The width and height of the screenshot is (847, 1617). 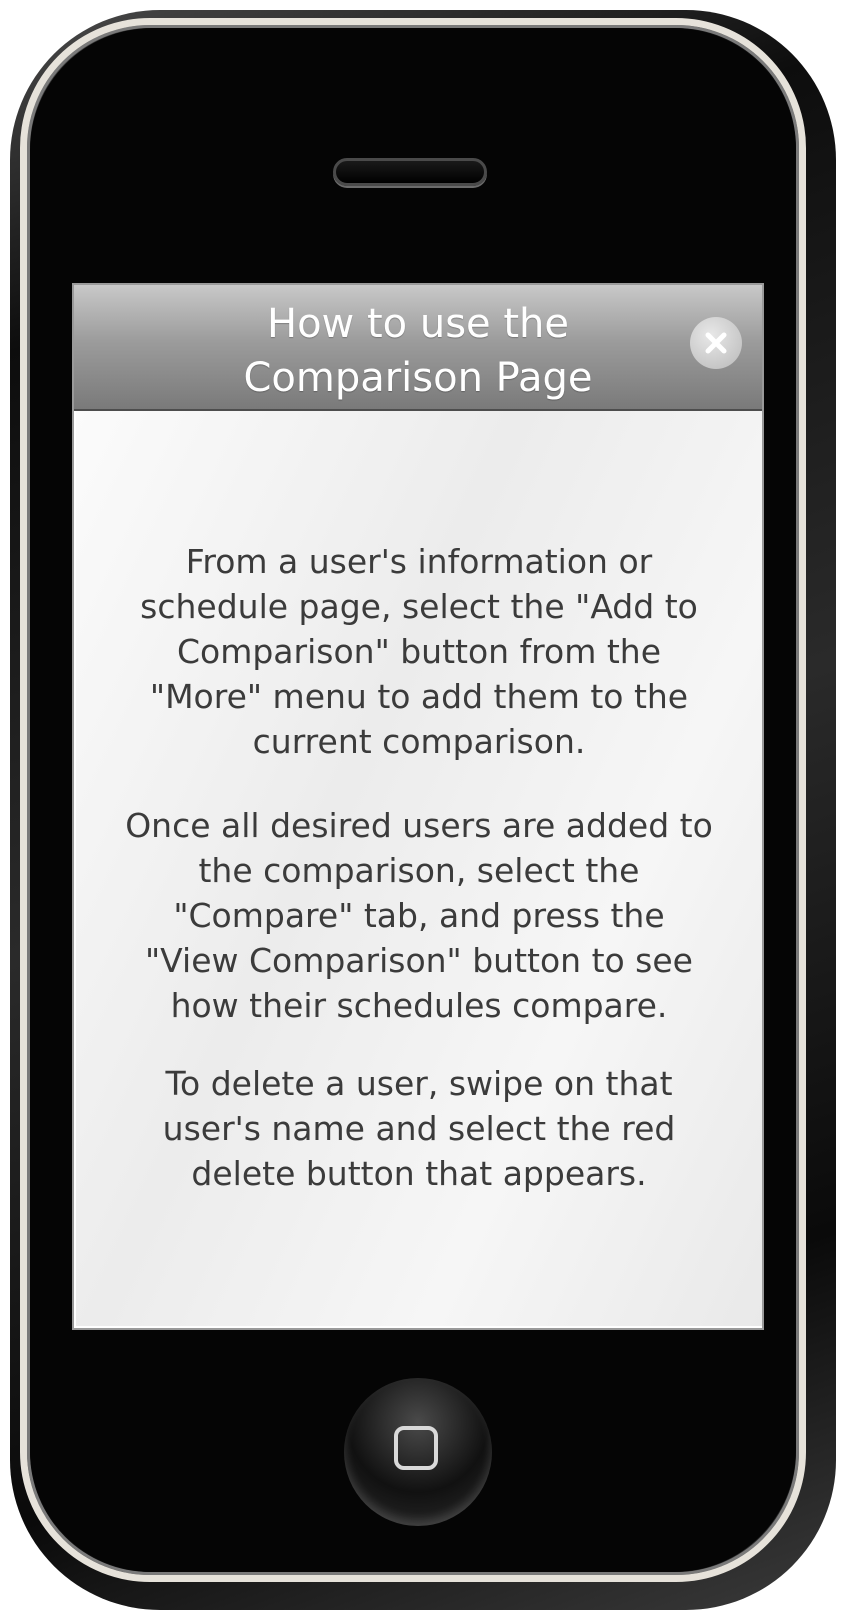 What do you see at coordinates (410, 172) in the screenshot?
I see `earpiece-speaker` at bounding box center [410, 172].